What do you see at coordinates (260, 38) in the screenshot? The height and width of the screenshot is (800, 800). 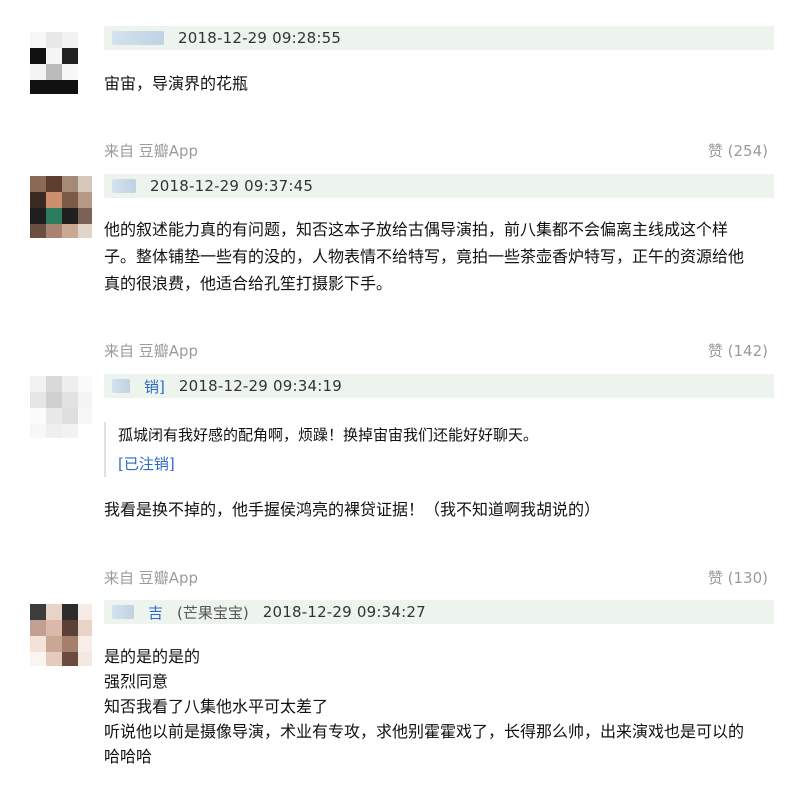 I see `comment-timestamp: 2018-12-29 09:28:55` at bounding box center [260, 38].